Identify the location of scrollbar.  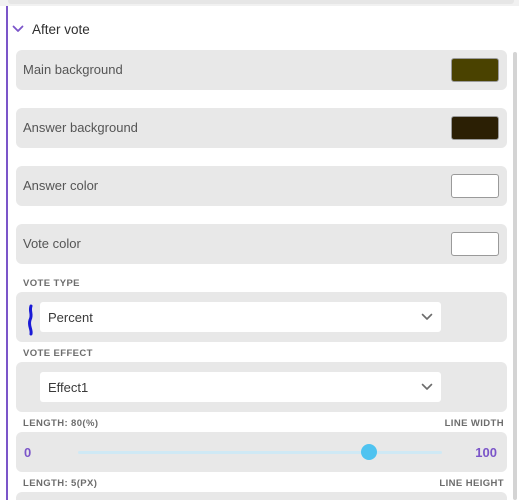
(515, 276).